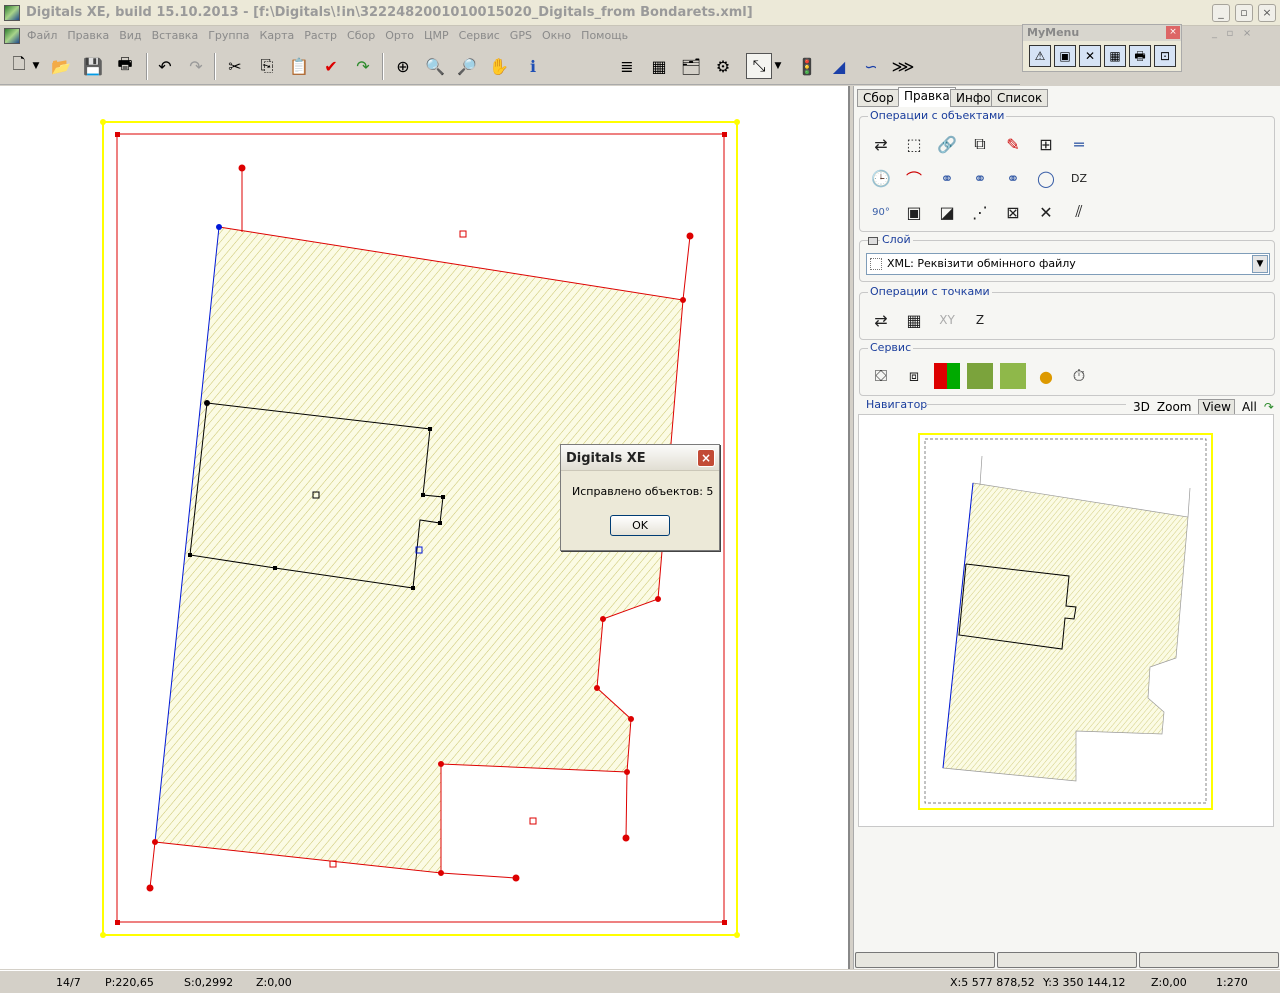  What do you see at coordinates (778, 66) in the screenshot?
I see `select-dropdown-icon: ▼` at bounding box center [778, 66].